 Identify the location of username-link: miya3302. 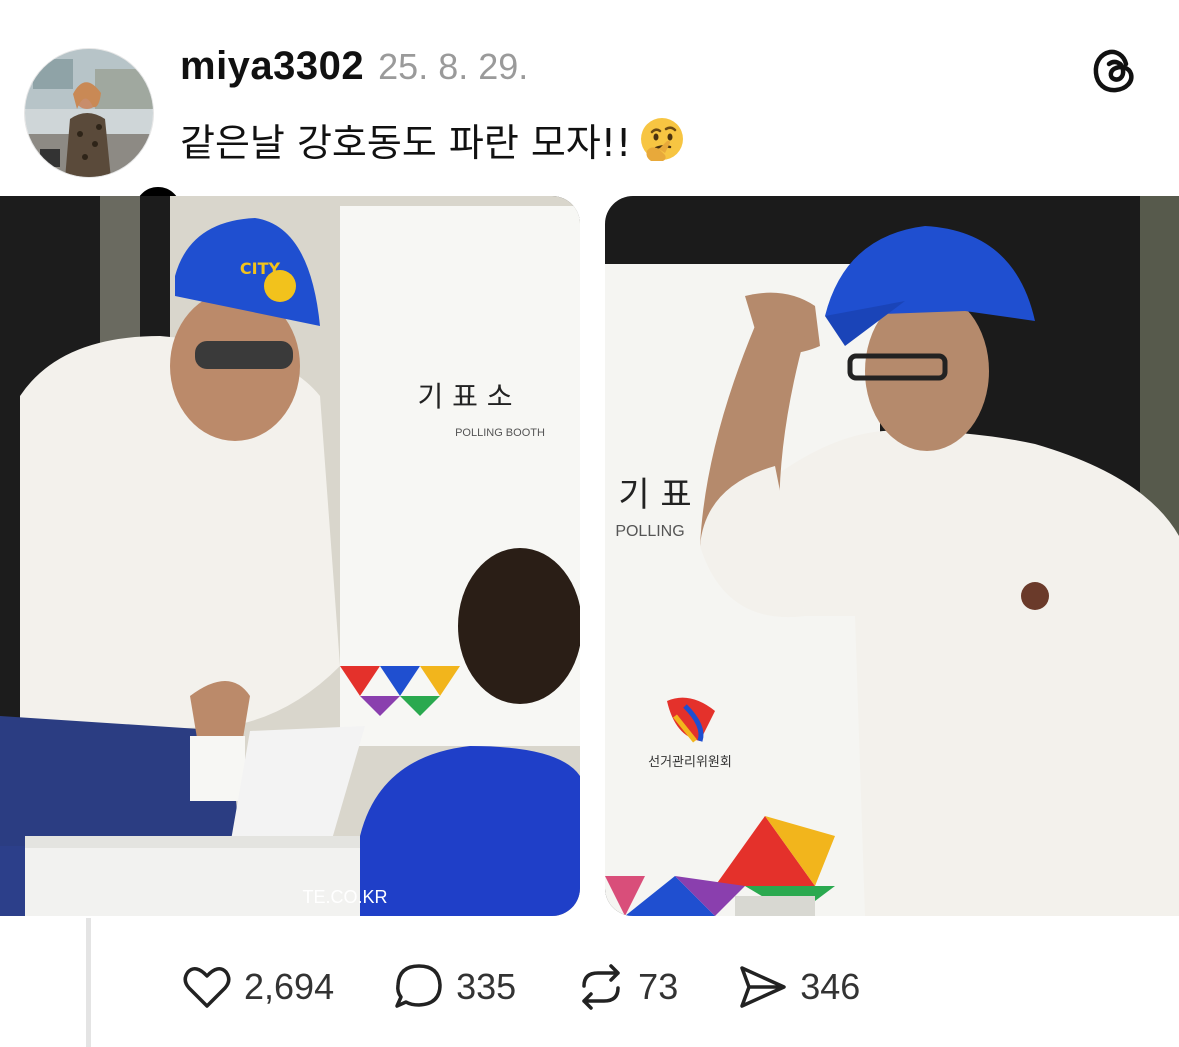
(272, 66).